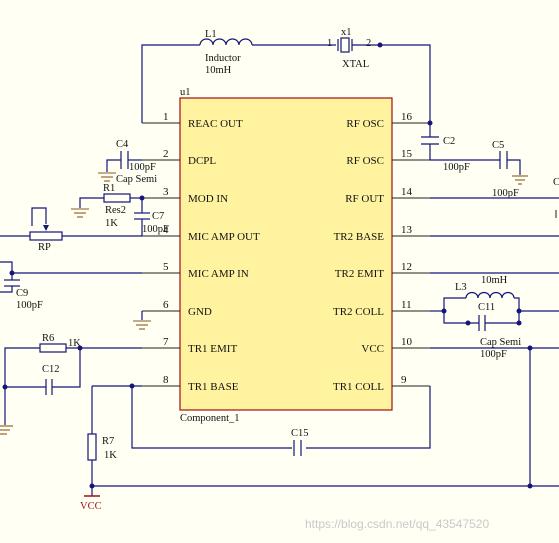  What do you see at coordinates (211, 34) in the screenshot?
I see `L1-ref: L1` at bounding box center [211, 34].